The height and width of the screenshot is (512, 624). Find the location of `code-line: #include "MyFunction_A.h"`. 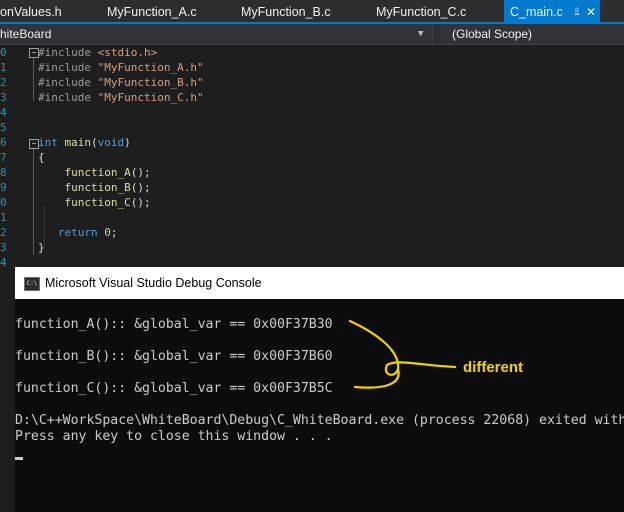

code-line: #include "MyFunction_A.h" is located at coordinates (121, 67).